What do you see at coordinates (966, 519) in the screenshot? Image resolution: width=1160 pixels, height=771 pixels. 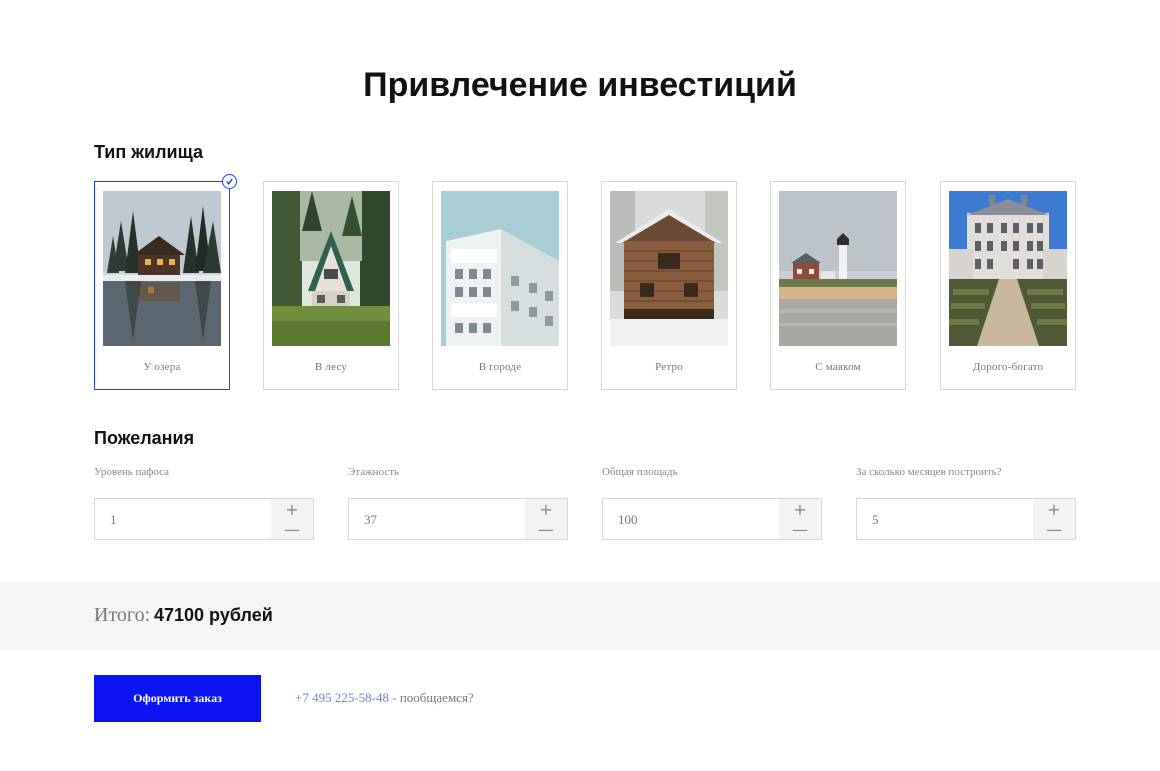 I see `build-months-stepper: 5 + —` at bounding box center [966, 519].